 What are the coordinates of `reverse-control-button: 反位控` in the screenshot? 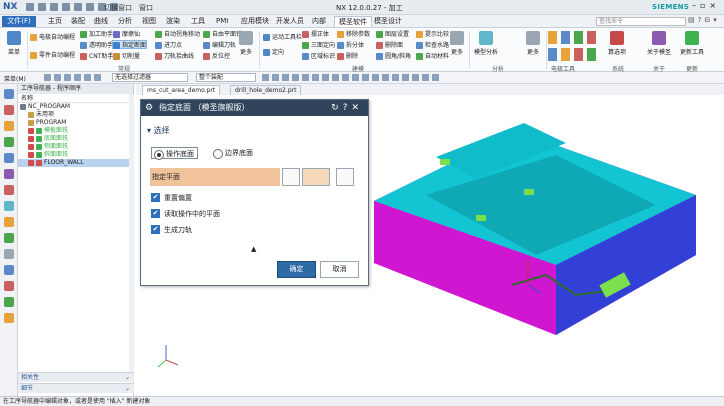 It's located at (216, 56).